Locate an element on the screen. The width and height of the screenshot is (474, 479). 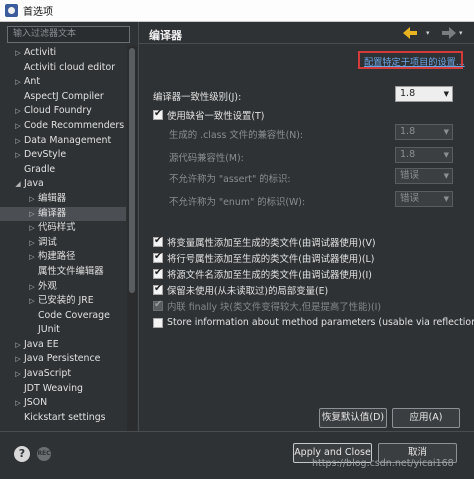
tree-item: ▷ Java EE is located at coordinates (63, 345).